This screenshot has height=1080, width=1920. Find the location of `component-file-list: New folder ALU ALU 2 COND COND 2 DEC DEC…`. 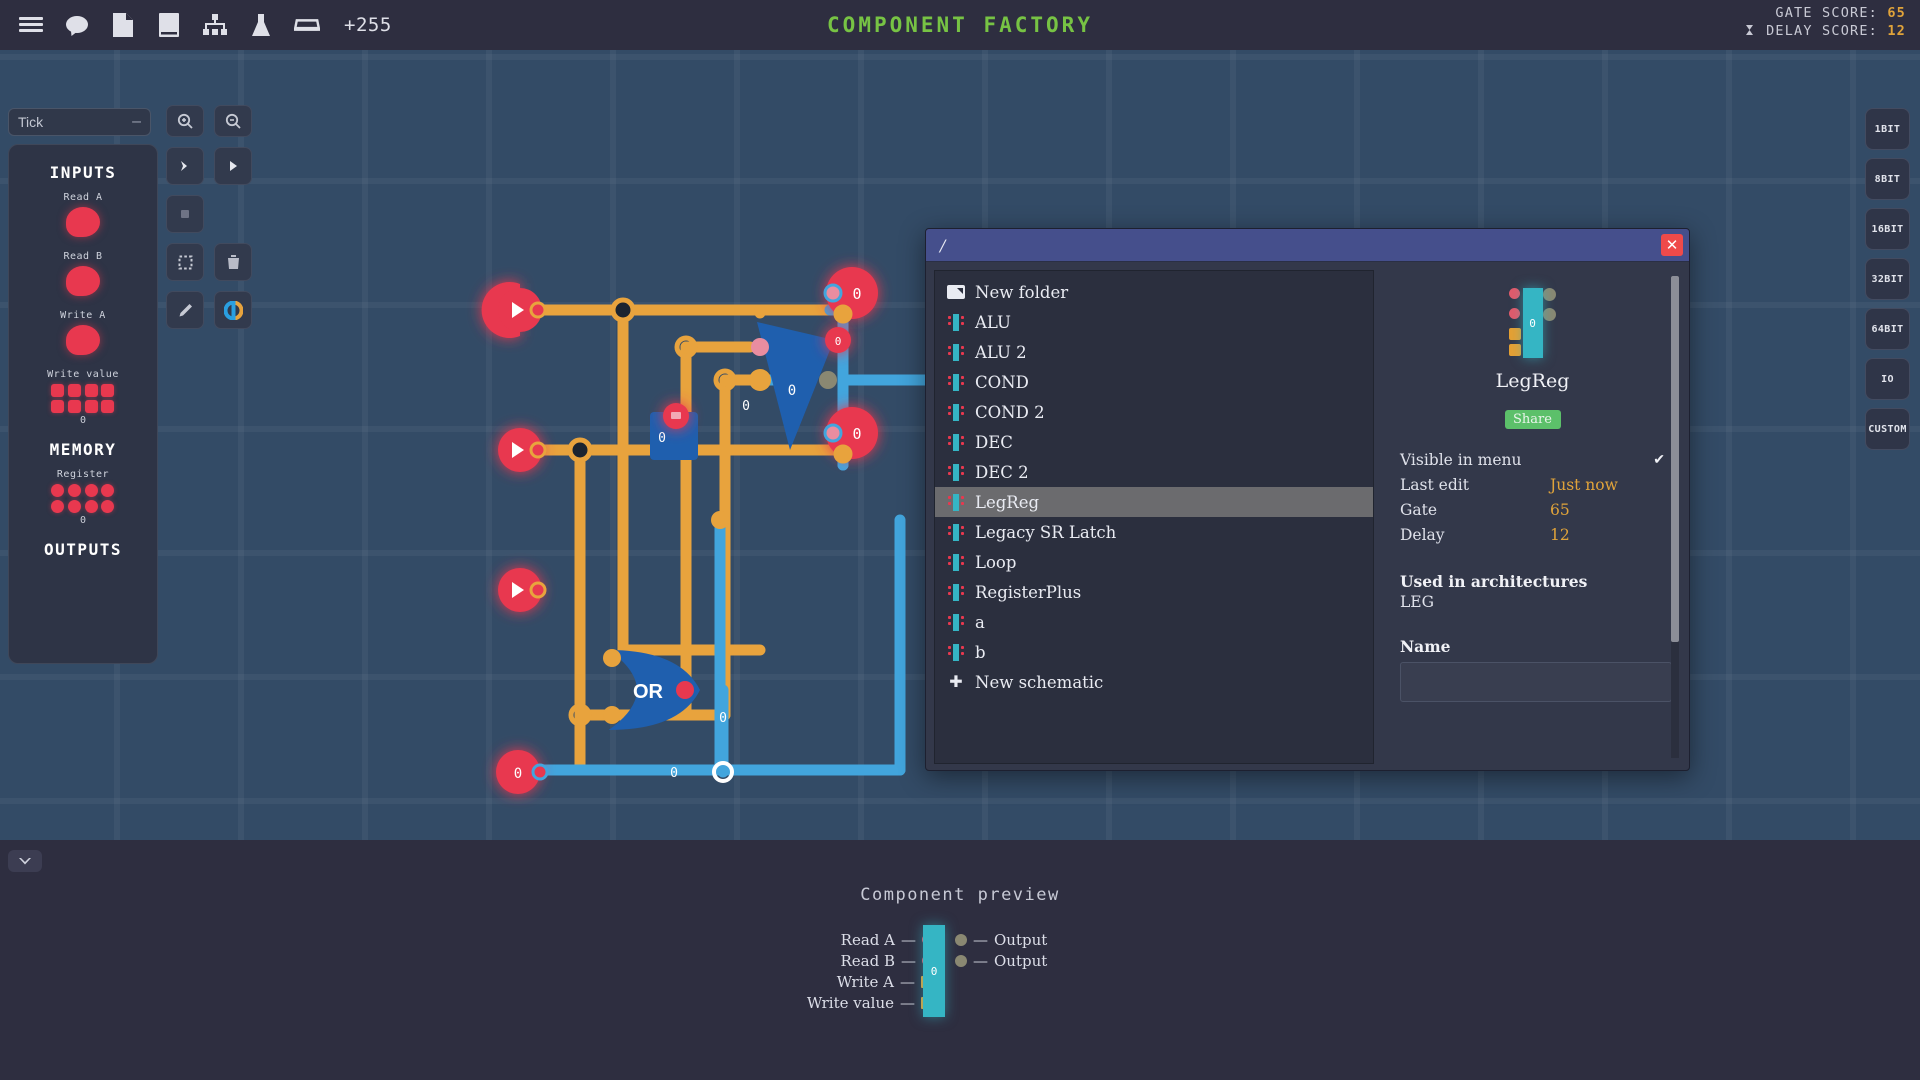

component-file-list: New folder ALU ALU 2 COND COND 2 DEC DEC… is located at coordinates (1154, 517).